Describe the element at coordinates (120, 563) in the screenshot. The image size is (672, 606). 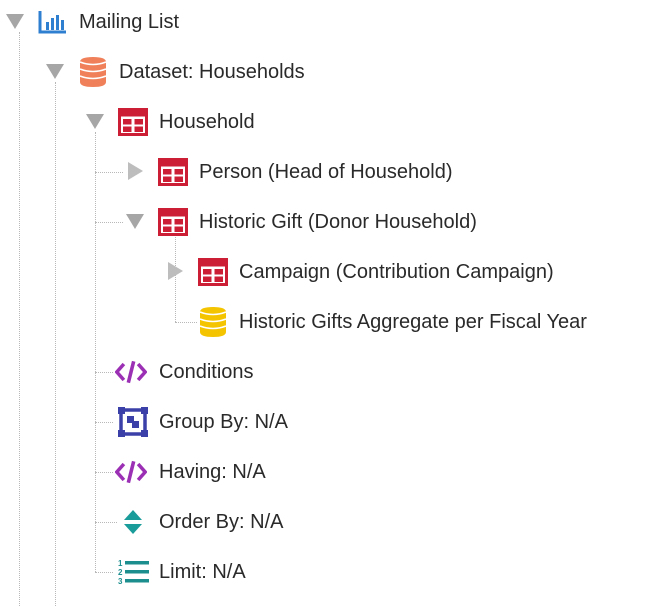
I see `svg-text: 1` at that location.